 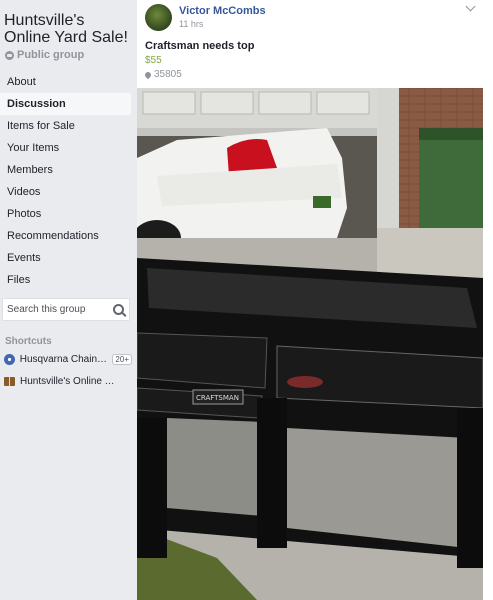 I want to click on post-timestamp: 11 hrs, so click(x=191, y=24).